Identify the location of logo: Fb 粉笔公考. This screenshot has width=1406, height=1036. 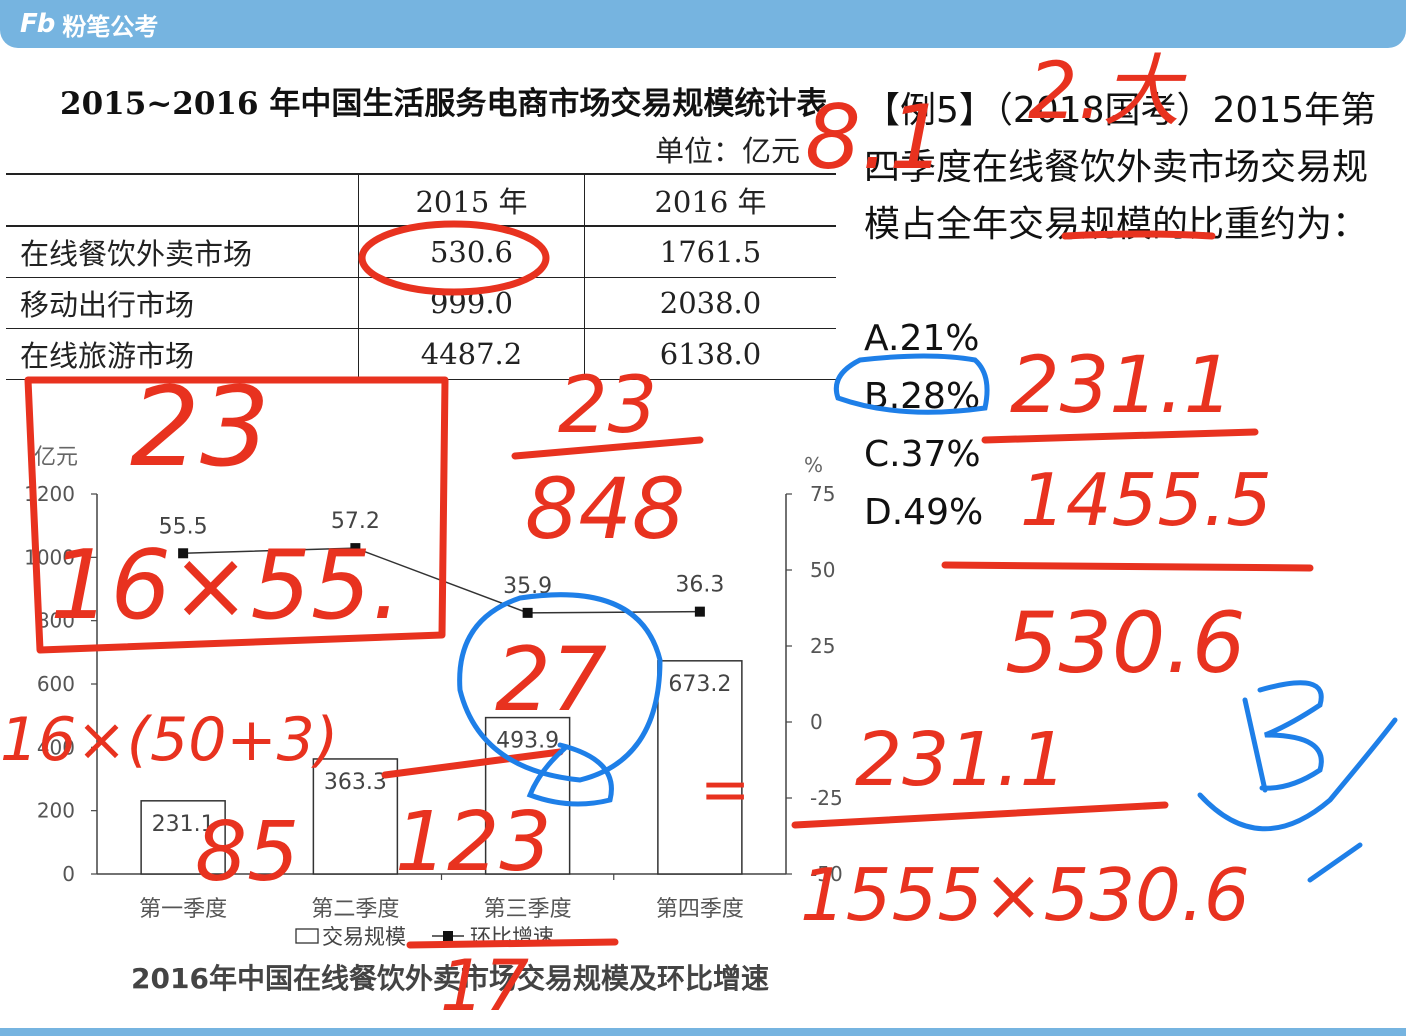
(89, 24).